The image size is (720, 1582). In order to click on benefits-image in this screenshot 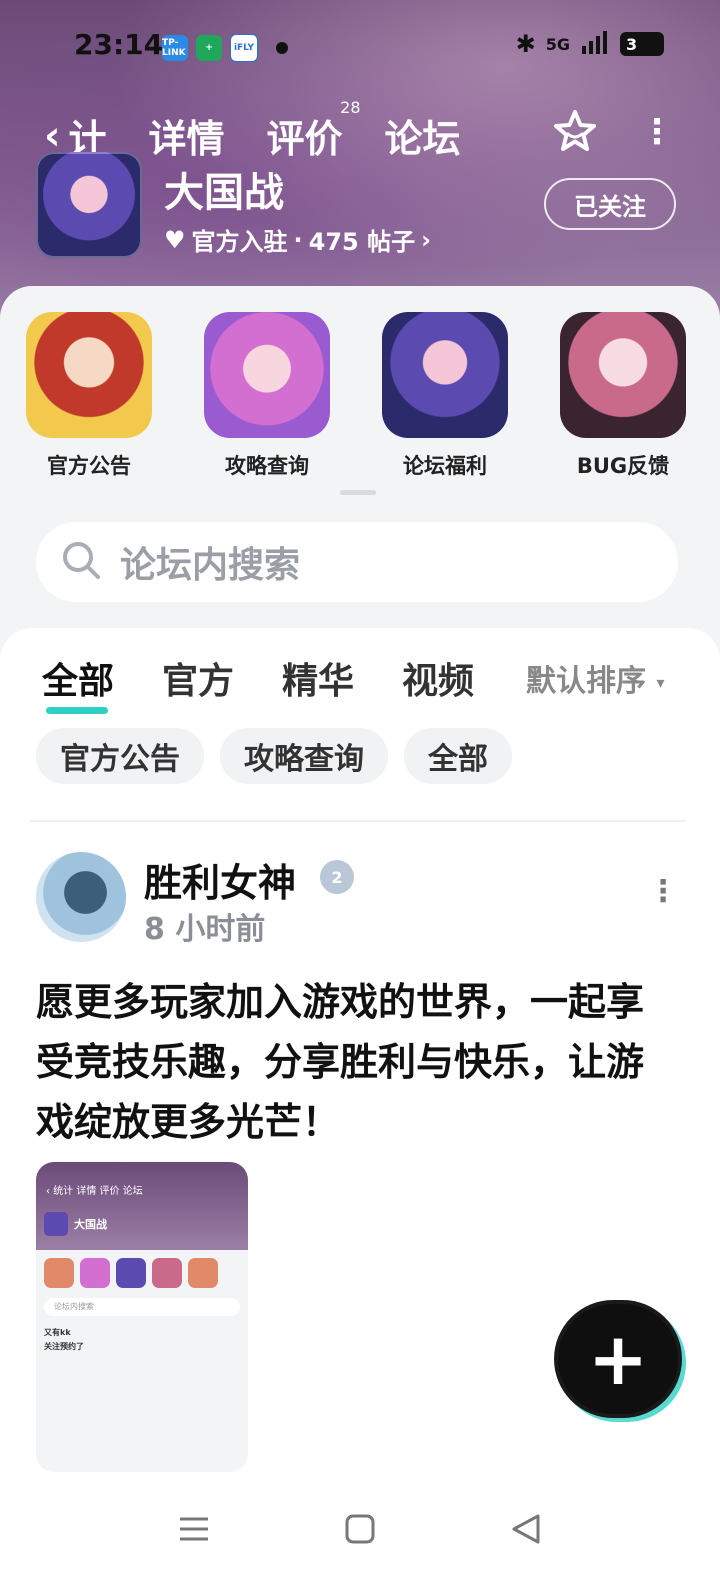, I will do `click(445, 375)`.